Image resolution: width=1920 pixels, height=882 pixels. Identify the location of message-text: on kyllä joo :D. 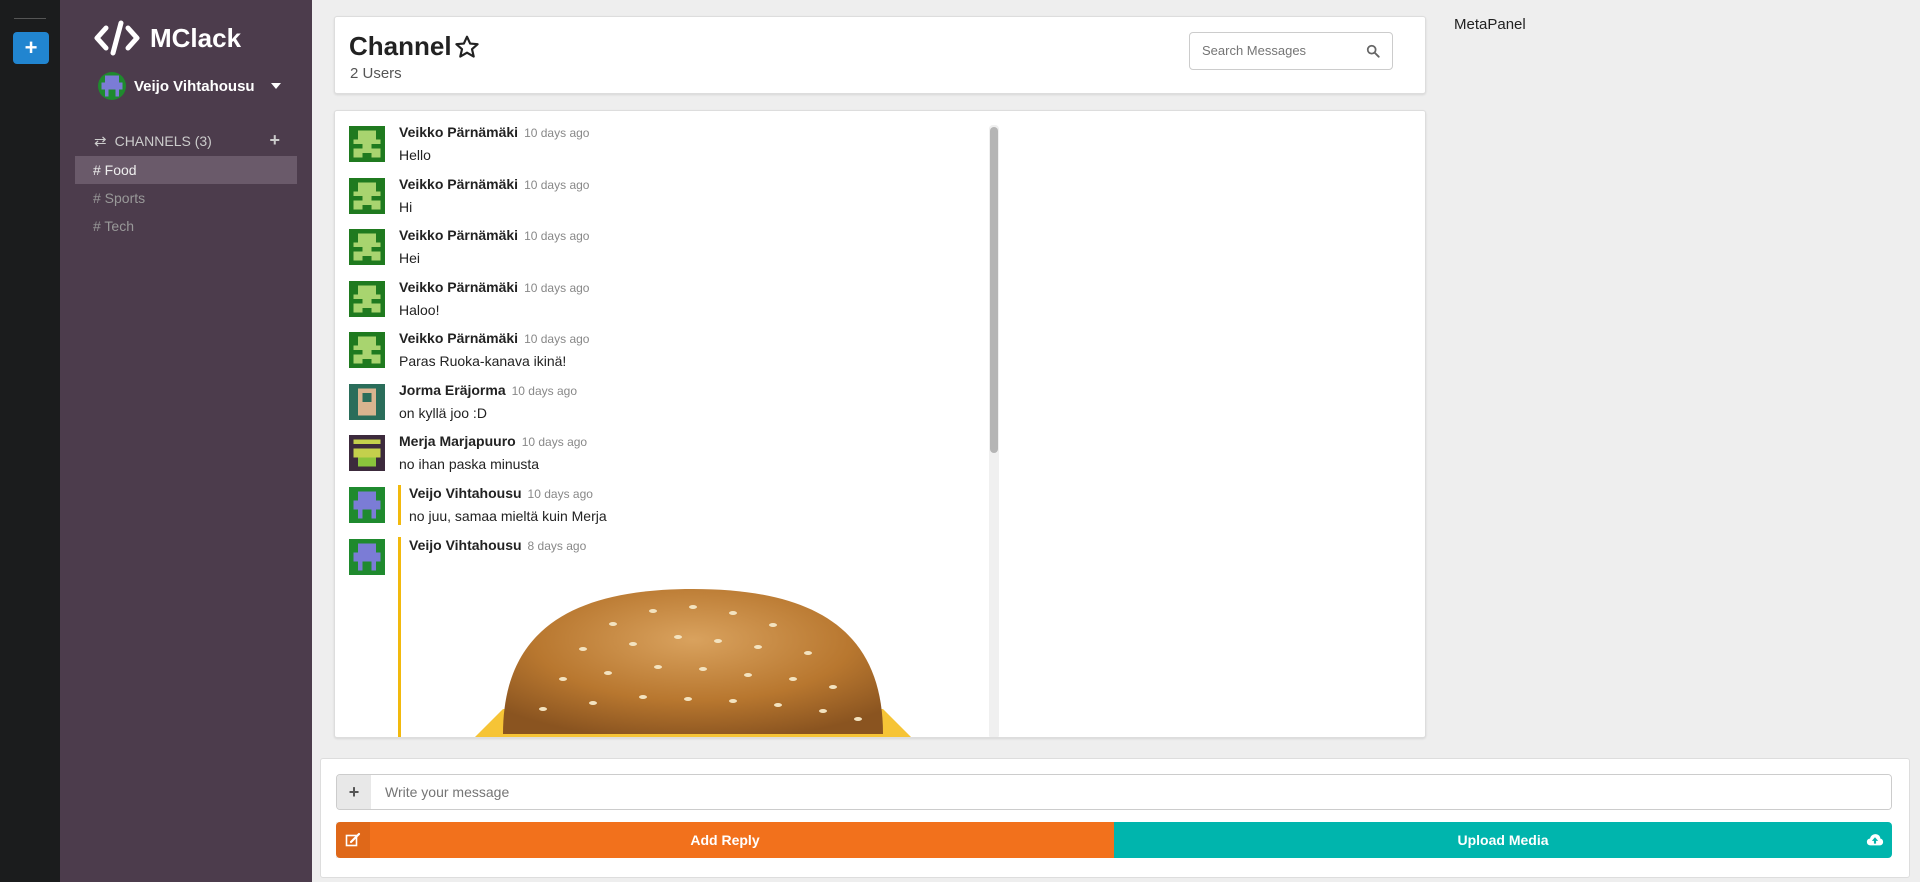
(443, 413).